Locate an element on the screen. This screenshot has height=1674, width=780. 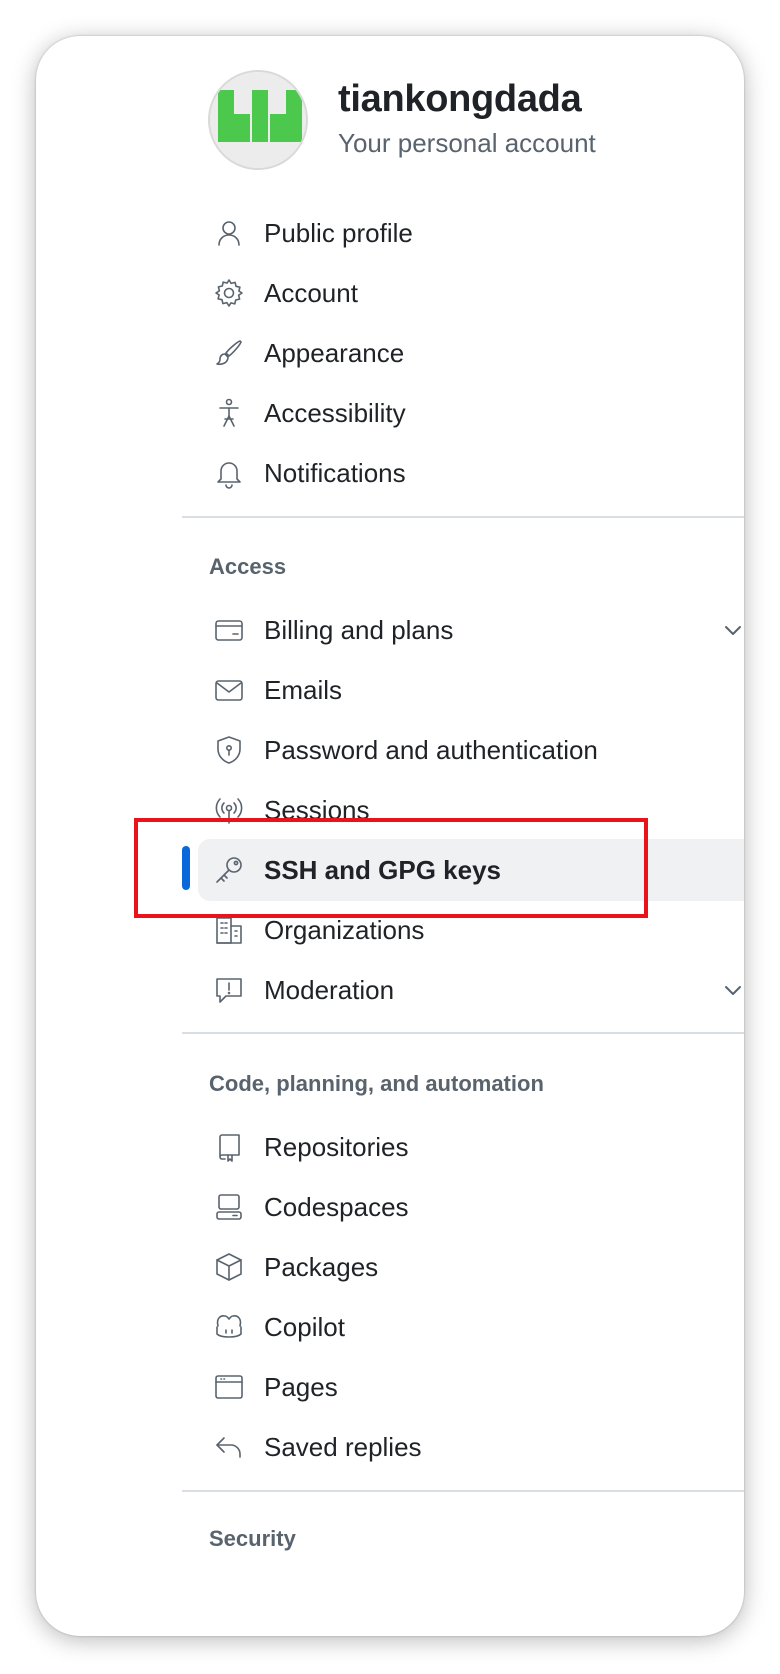
identicon-icon is located at coordinates (258, 120).